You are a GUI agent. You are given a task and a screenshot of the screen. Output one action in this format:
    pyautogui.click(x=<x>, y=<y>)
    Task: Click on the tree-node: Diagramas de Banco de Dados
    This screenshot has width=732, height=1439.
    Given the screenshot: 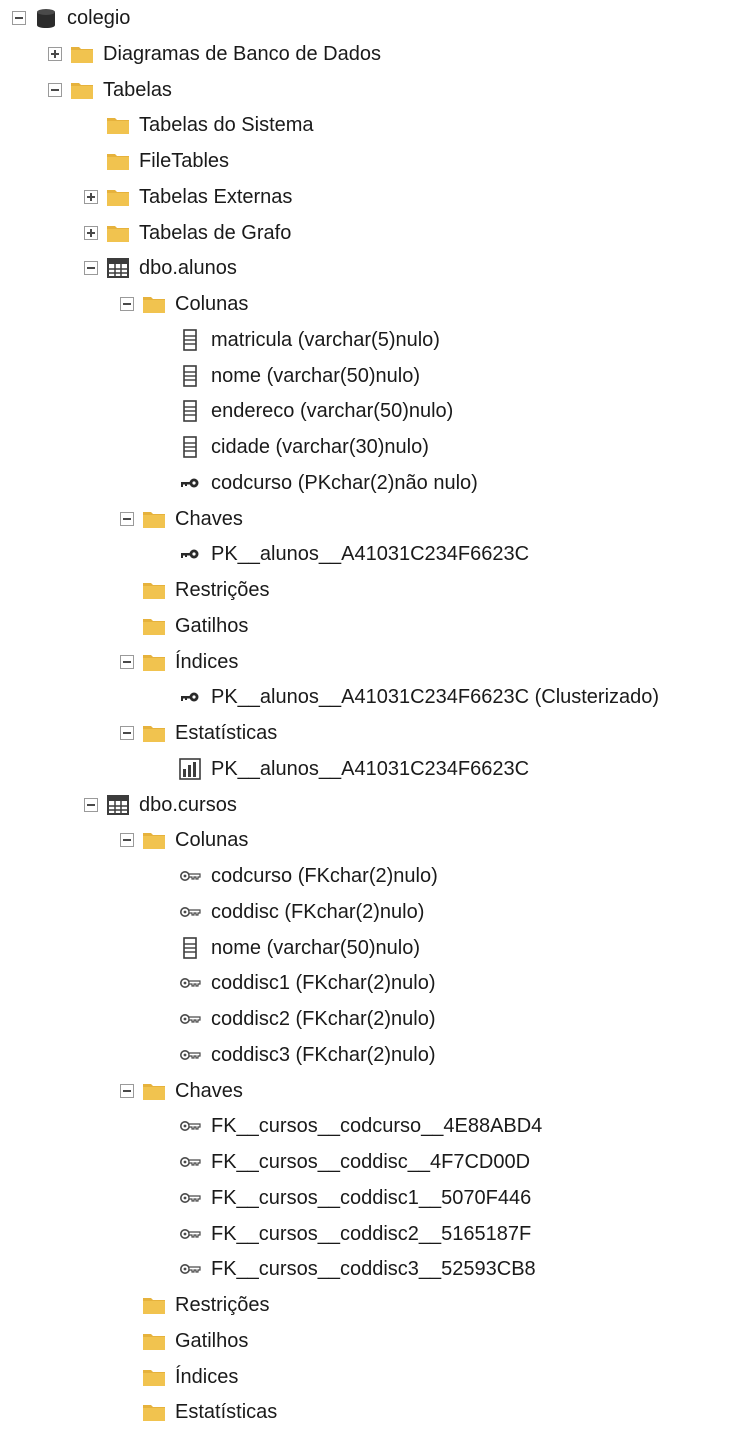 What is the action you would take?
    pyautogui.click(x=366, y=56)
    